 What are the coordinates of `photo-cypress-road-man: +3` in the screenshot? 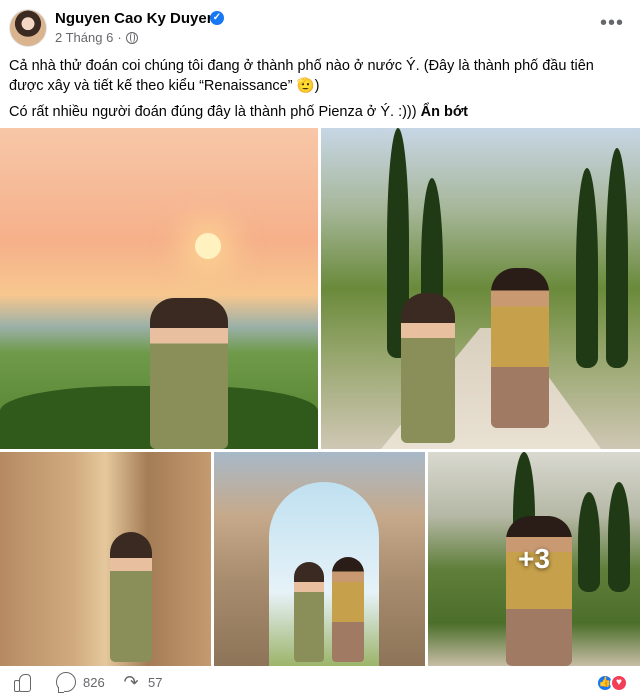 It's located at (534, 559).